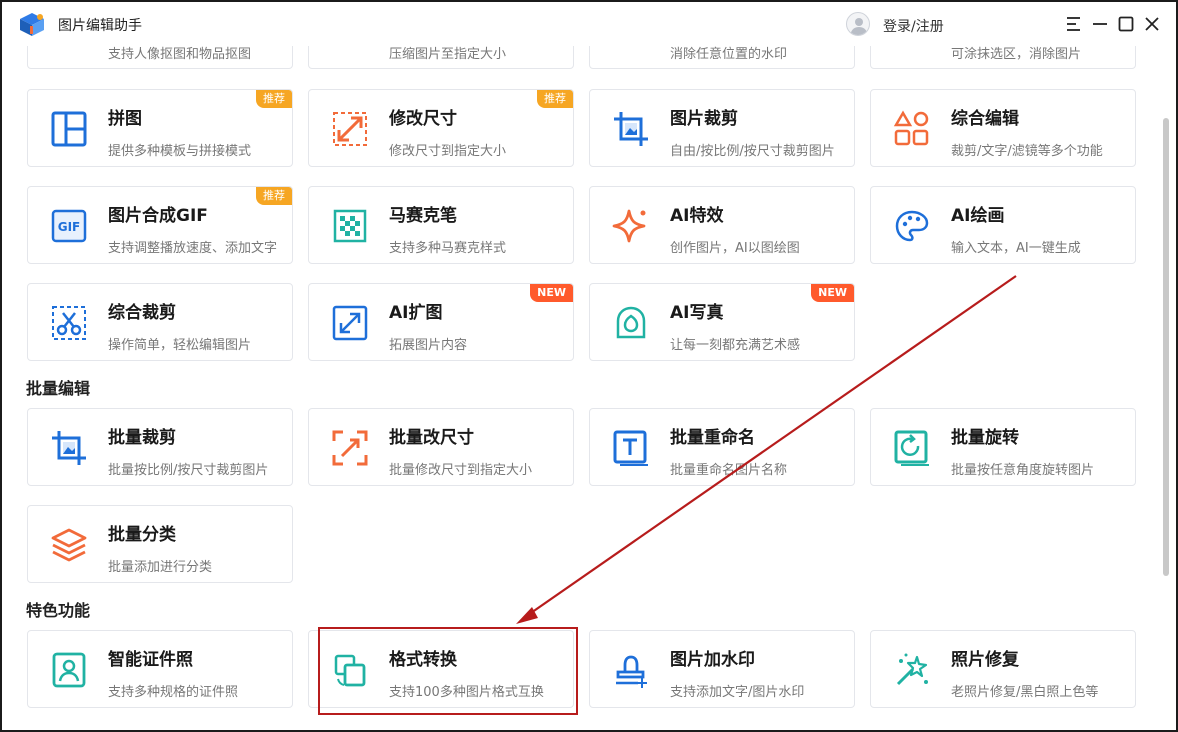 This screenshot has width=1178, height=732. I want to click on convert-icon, so click(350, 670).